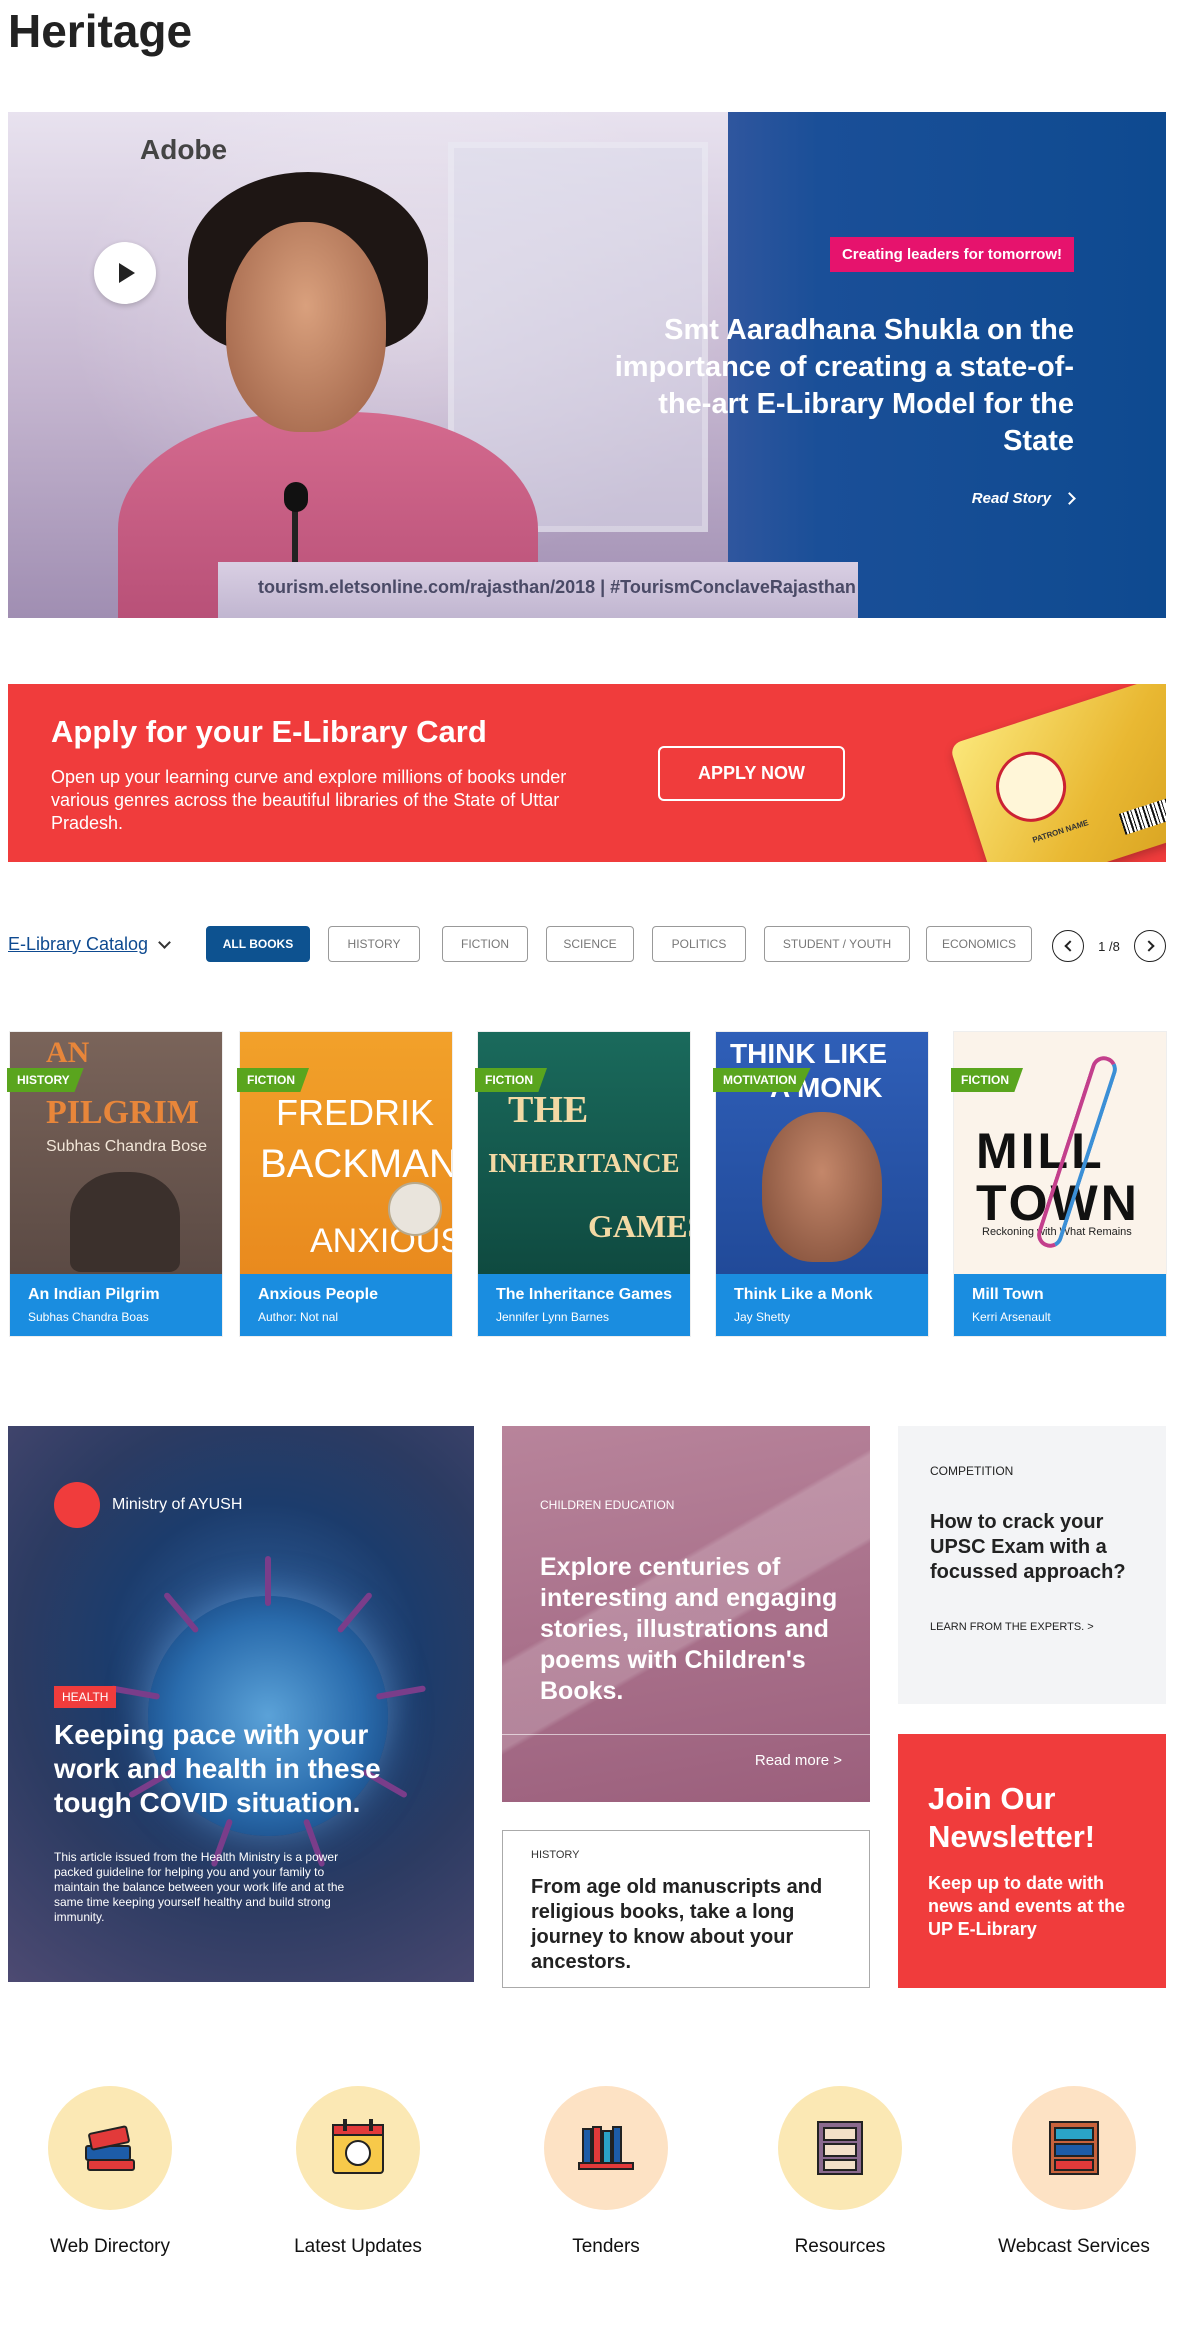 This screenshot has height=2347, width=1184. Describe the element at coordinates (358, 2148) in the screenshot. I see `calendar-day-icon` at that location.